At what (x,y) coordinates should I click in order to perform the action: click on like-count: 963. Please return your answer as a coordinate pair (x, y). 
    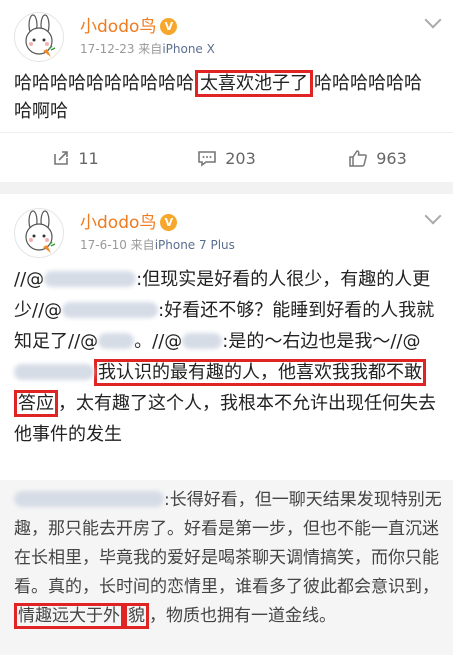
    Looking at the image, I should click on (391, 158).